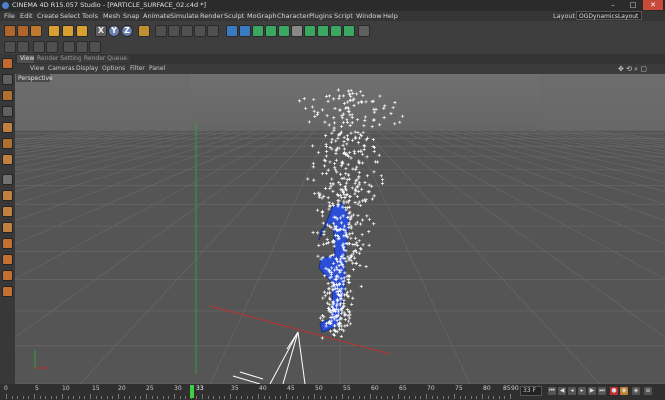  What do you see at coordinates (284, 31) in the screenshot?
I see `deformer-icon` at bounding box center [284, 31].